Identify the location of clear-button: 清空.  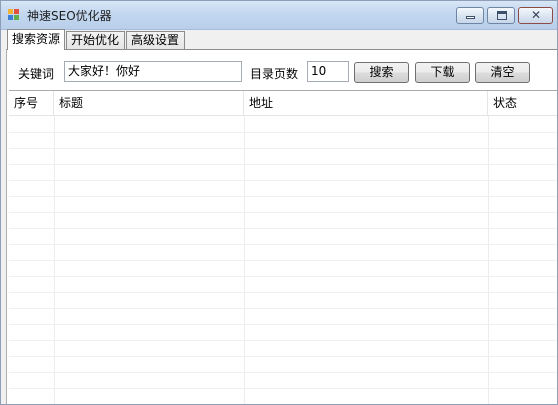
(502, 72).